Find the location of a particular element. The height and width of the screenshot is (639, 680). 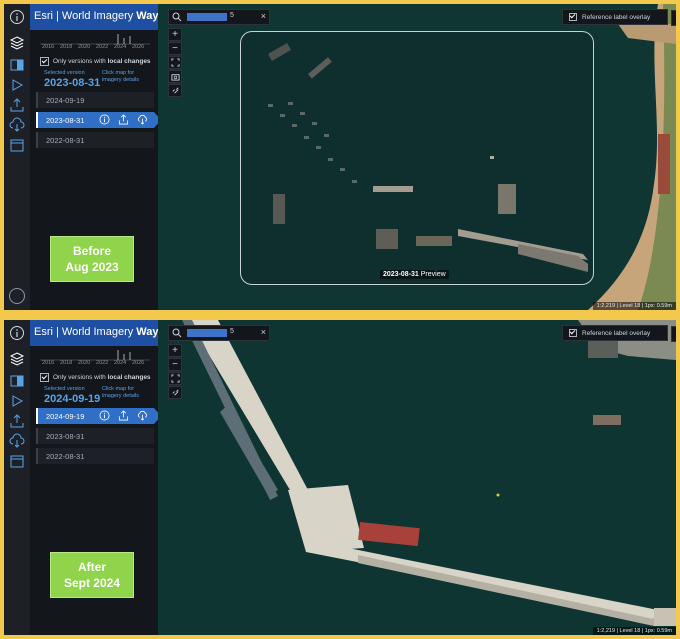

link-icon is located at coordinates (175, 392).